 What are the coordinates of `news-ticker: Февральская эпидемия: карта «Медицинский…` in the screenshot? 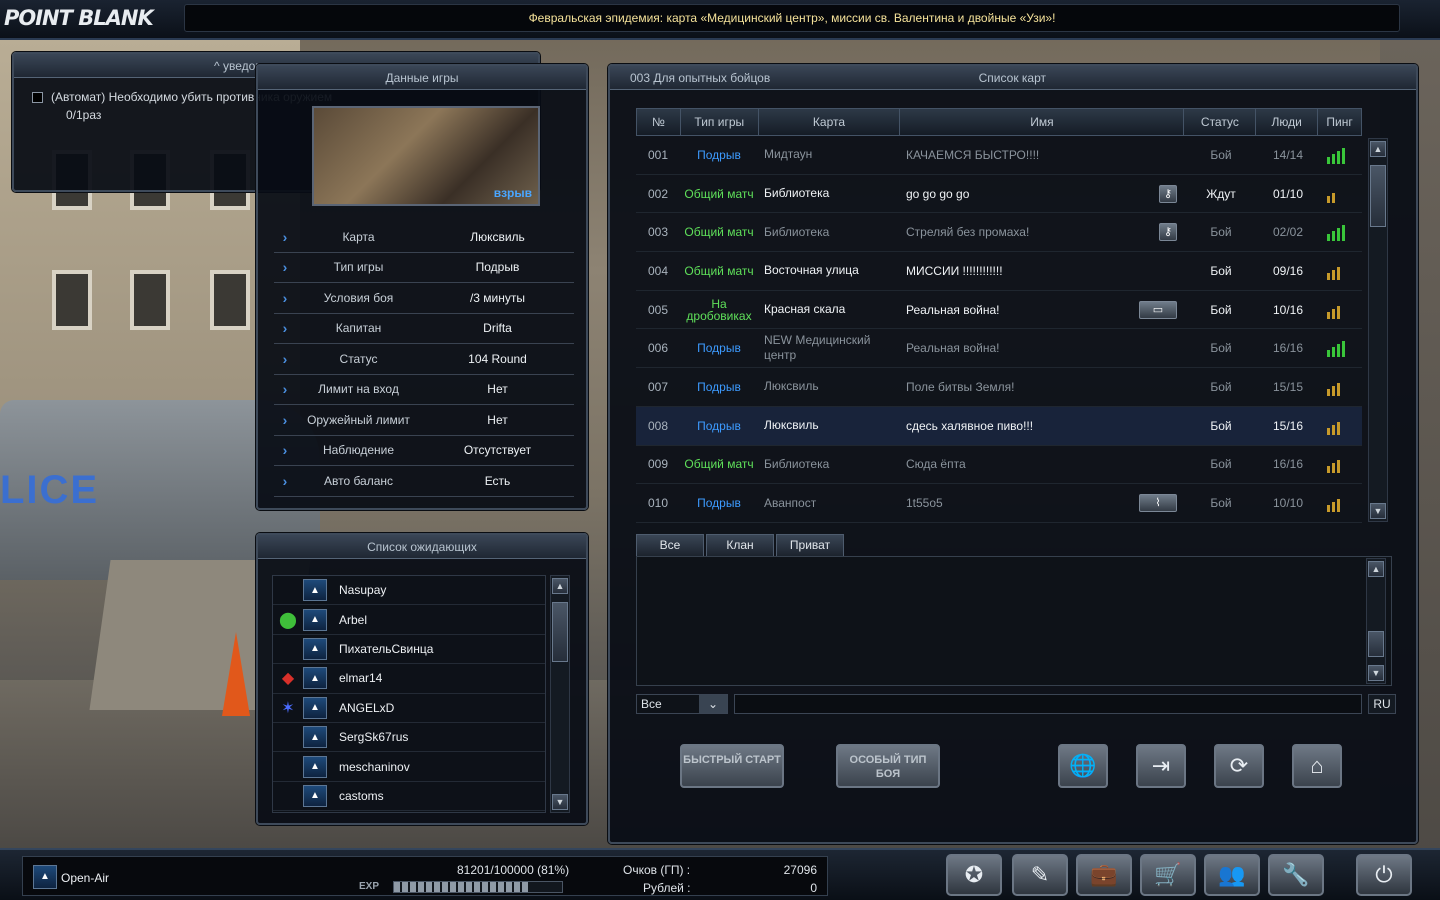 It's located at (792, 18).